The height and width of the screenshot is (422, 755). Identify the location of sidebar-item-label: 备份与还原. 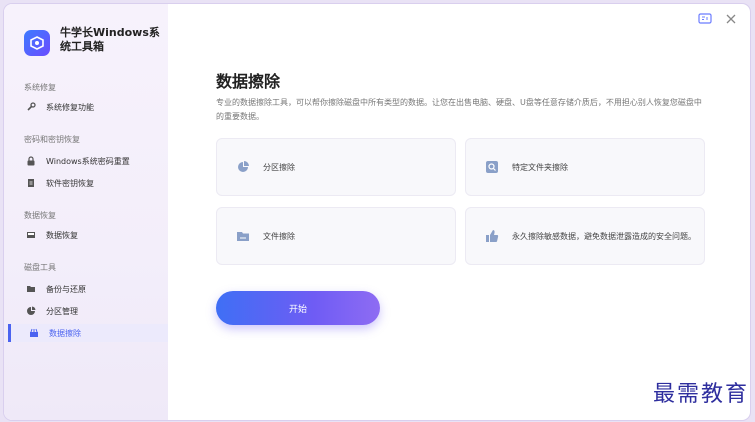
(66, 289).